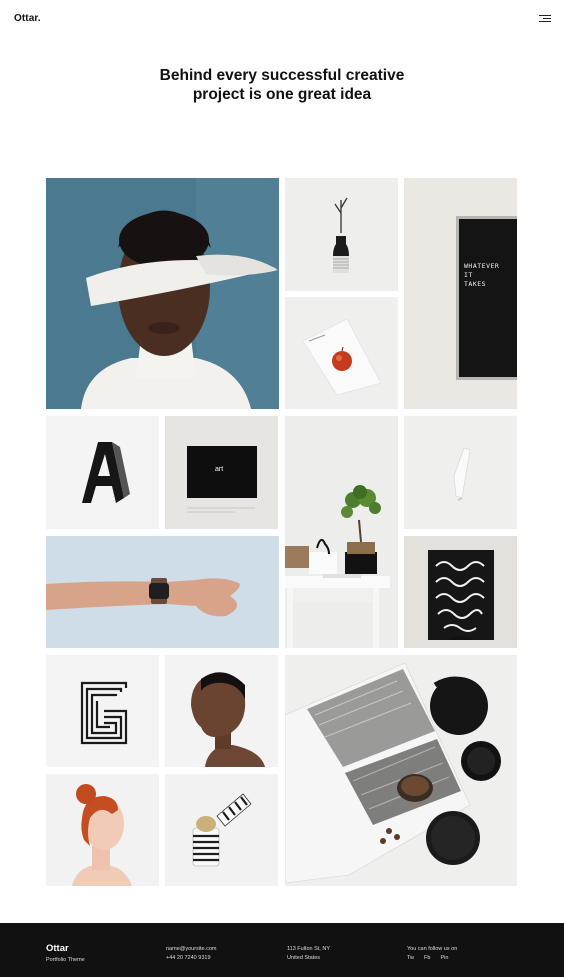 The image size is (564, 977). What do you see at coordinates (444, 958) in the screenshot?
I see `social-link-pinterest: Pin` at bounding box center [444, 958].